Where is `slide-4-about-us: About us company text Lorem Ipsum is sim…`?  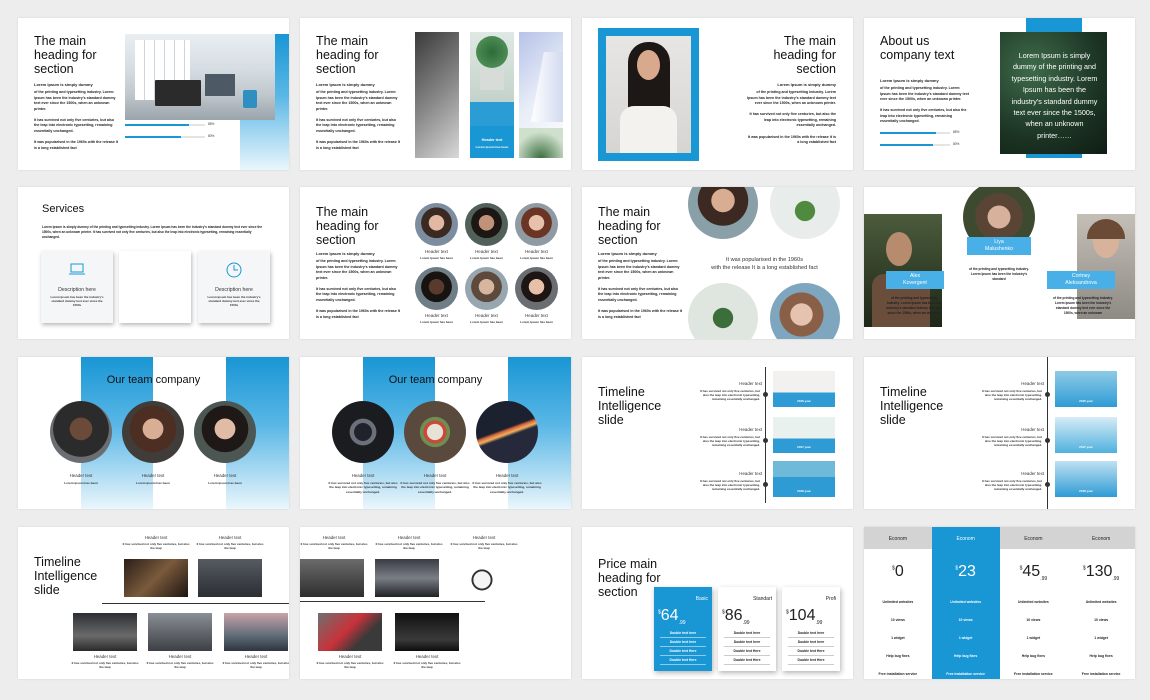 slide-4-about-us: About us company text Lorem Ipsum is sim… is located at coordinates (999, 94).